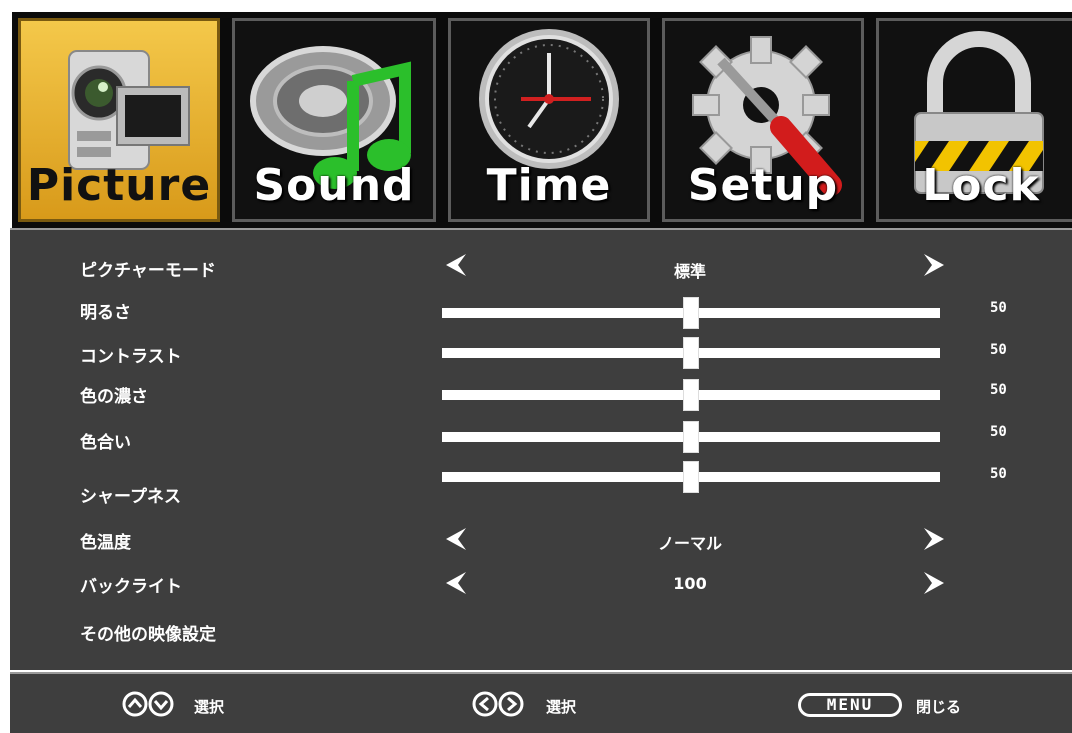  What do you see at coordinates (549, 185) in the screenshot?
I see `tab-label: Time` at bounding box center [549, 185].